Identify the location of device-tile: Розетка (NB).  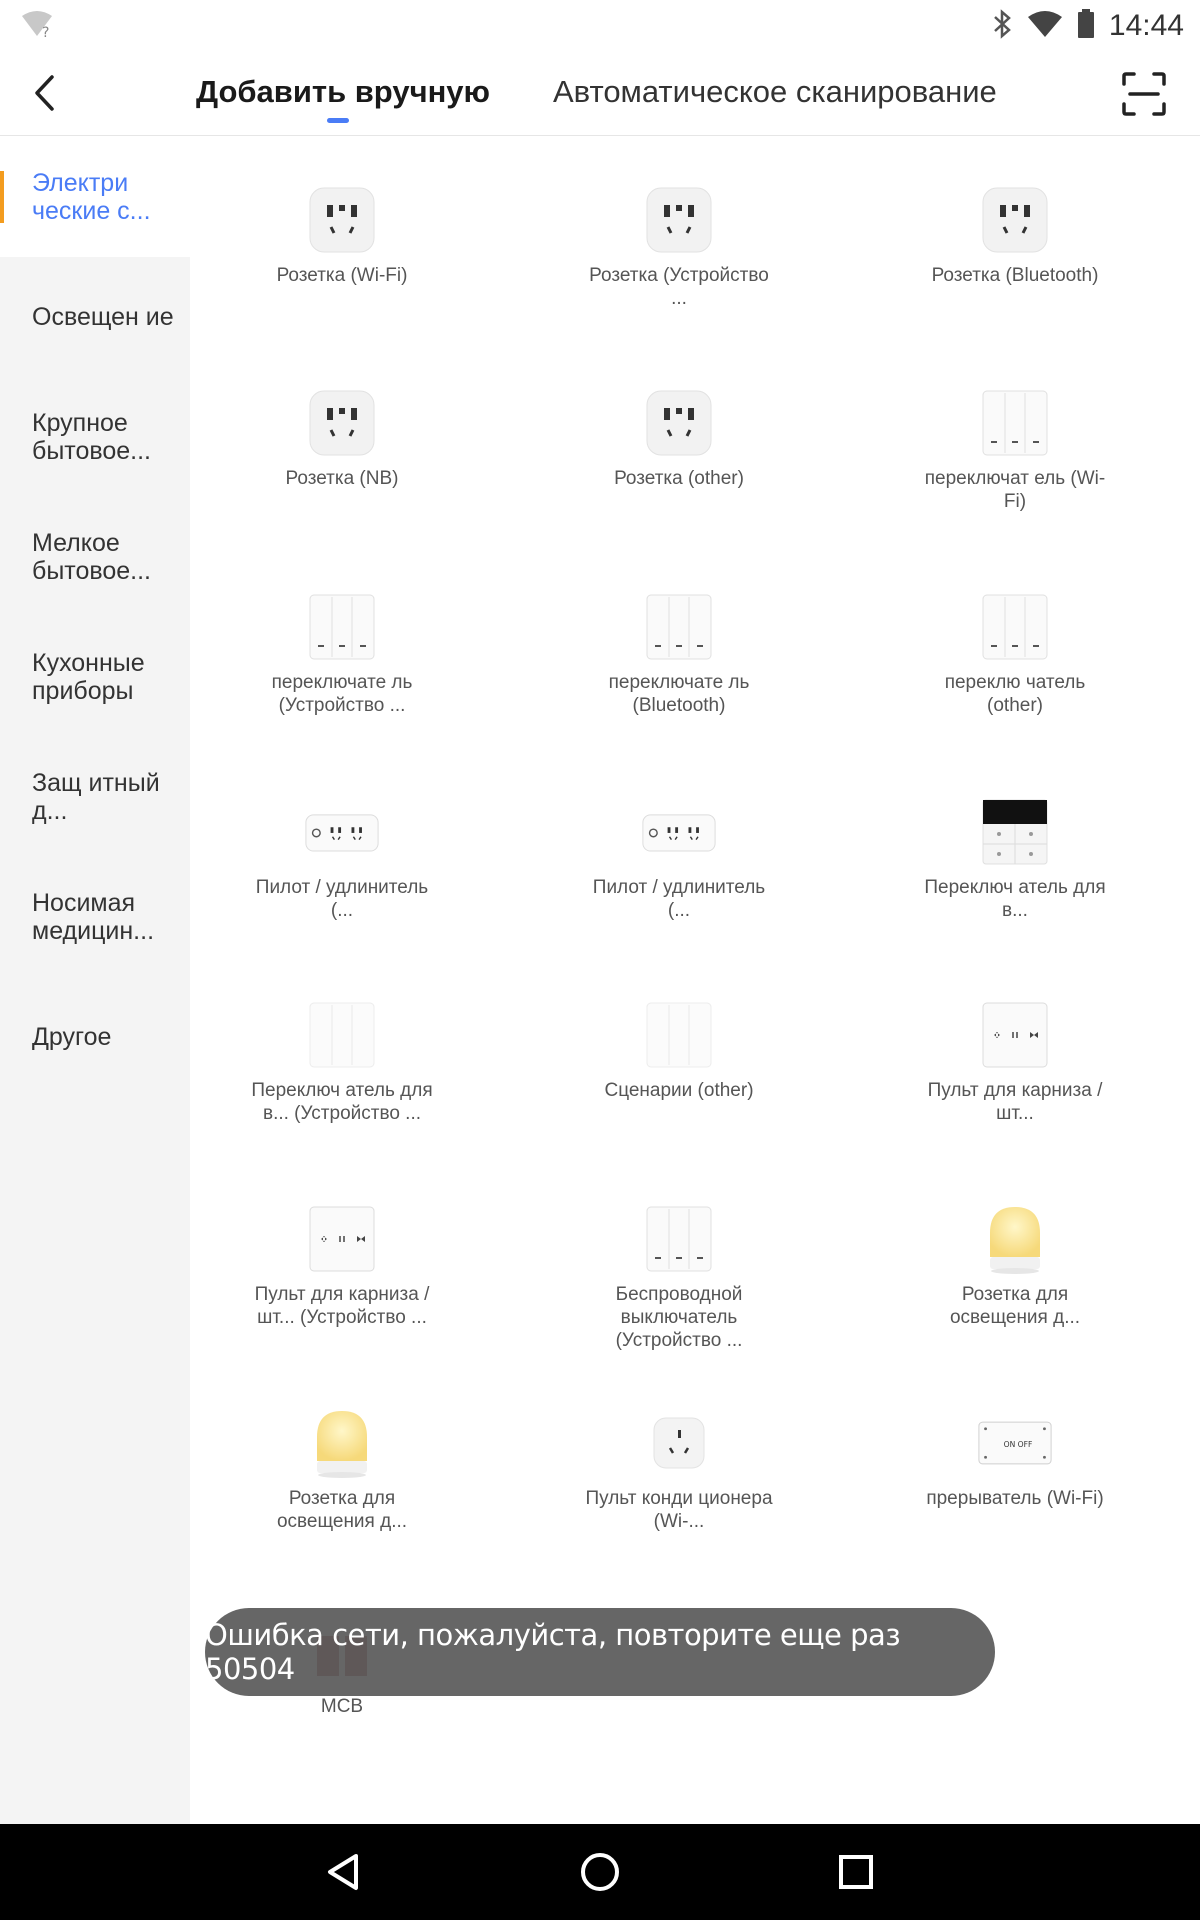
(342, 437).